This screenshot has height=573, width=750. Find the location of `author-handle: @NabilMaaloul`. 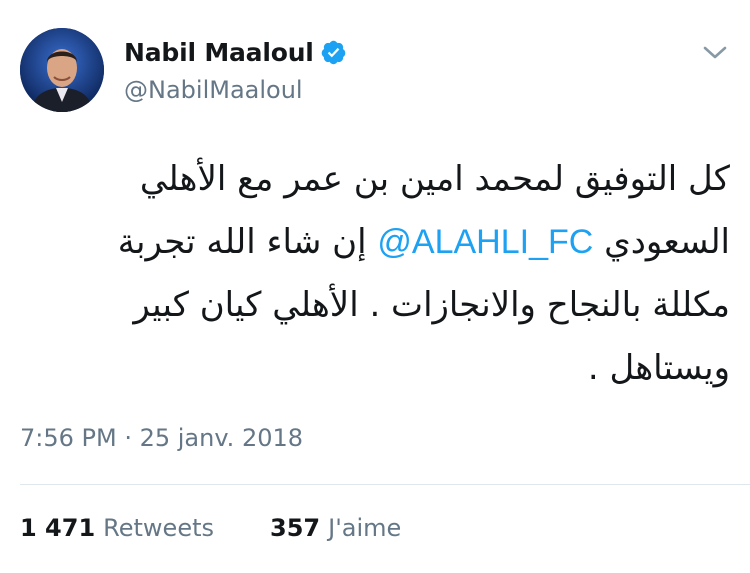

author-handle: @NabilMaaloul is located at coordinates (213, 90).